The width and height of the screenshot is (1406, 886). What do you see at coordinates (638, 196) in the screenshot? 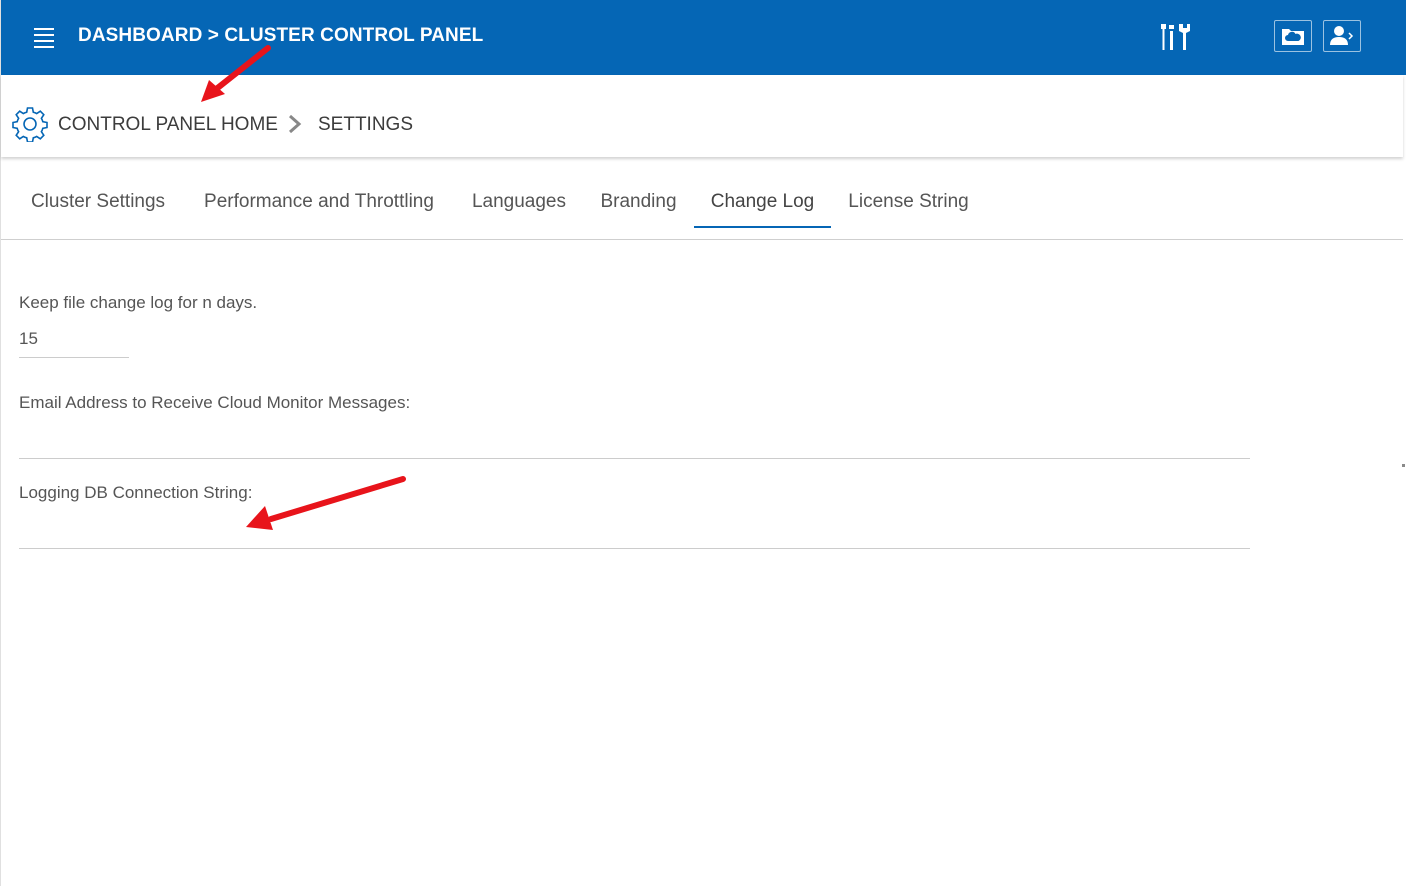
I see `tab-branding: Branding` at bounding box center [638, 196].